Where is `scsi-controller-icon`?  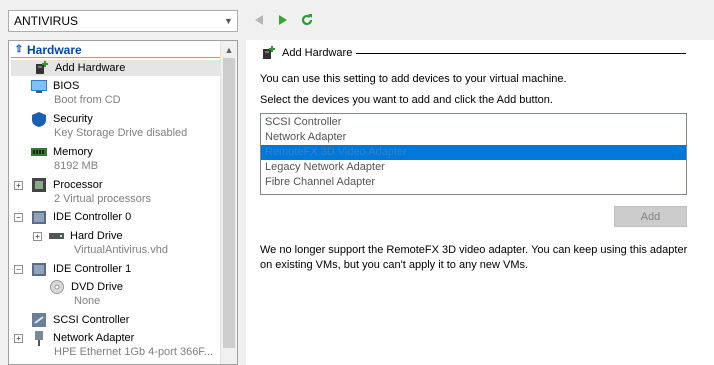 scsi-controller-icon is located at coordinates (39, 320).